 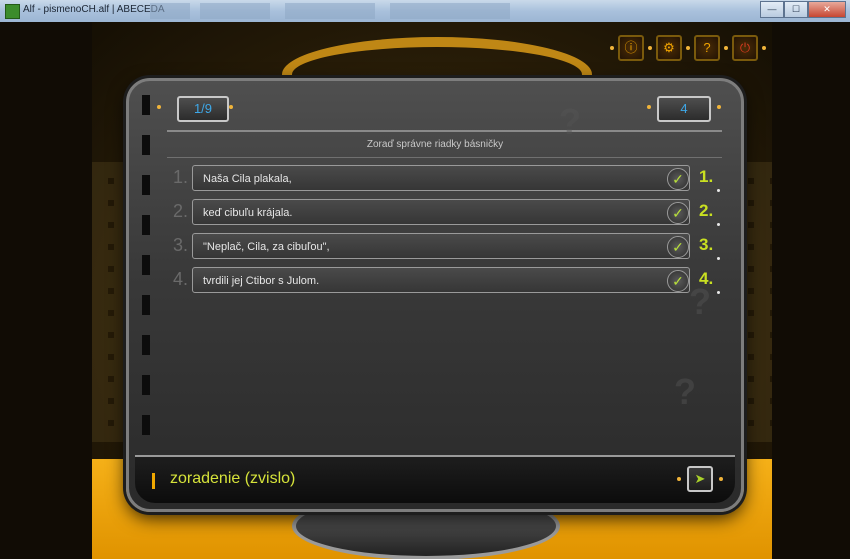 What do you see at coordinates (772, 9) in the screenshot?
I see `minimize-button: —` at bounding box center [772, 9].